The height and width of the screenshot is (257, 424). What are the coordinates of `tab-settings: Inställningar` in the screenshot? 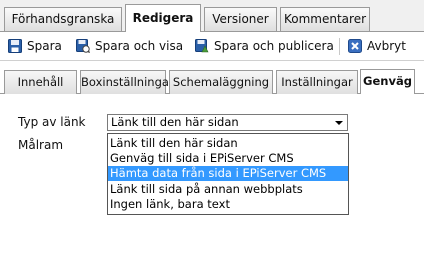 It's located at (317, 82).